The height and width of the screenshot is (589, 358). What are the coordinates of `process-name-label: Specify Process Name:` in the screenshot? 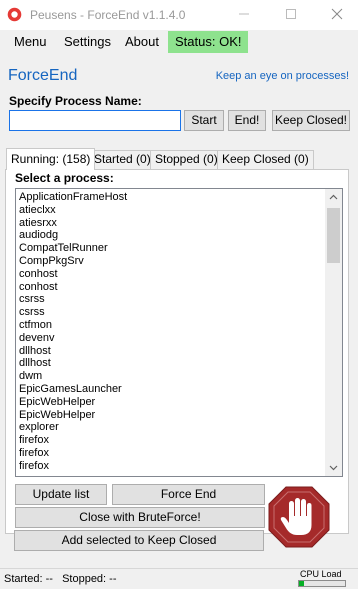 It's located at (75, 101).